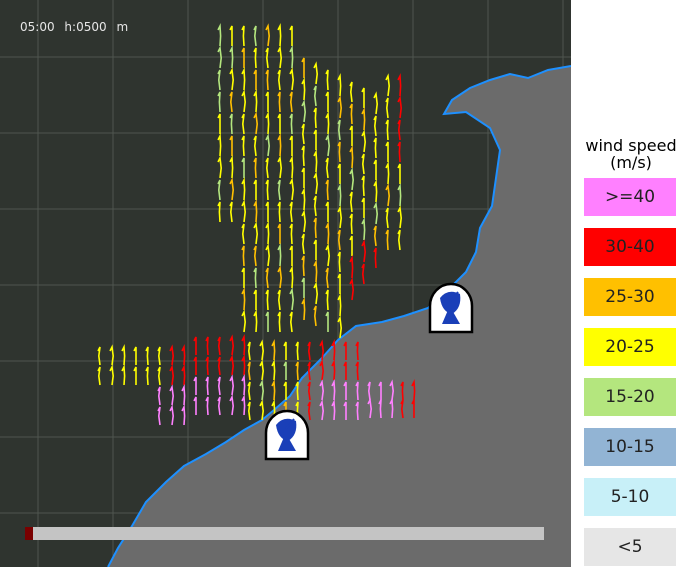 This screenshot has height=567, width=676. I want to click on unit-label: m, so click(122, 27).